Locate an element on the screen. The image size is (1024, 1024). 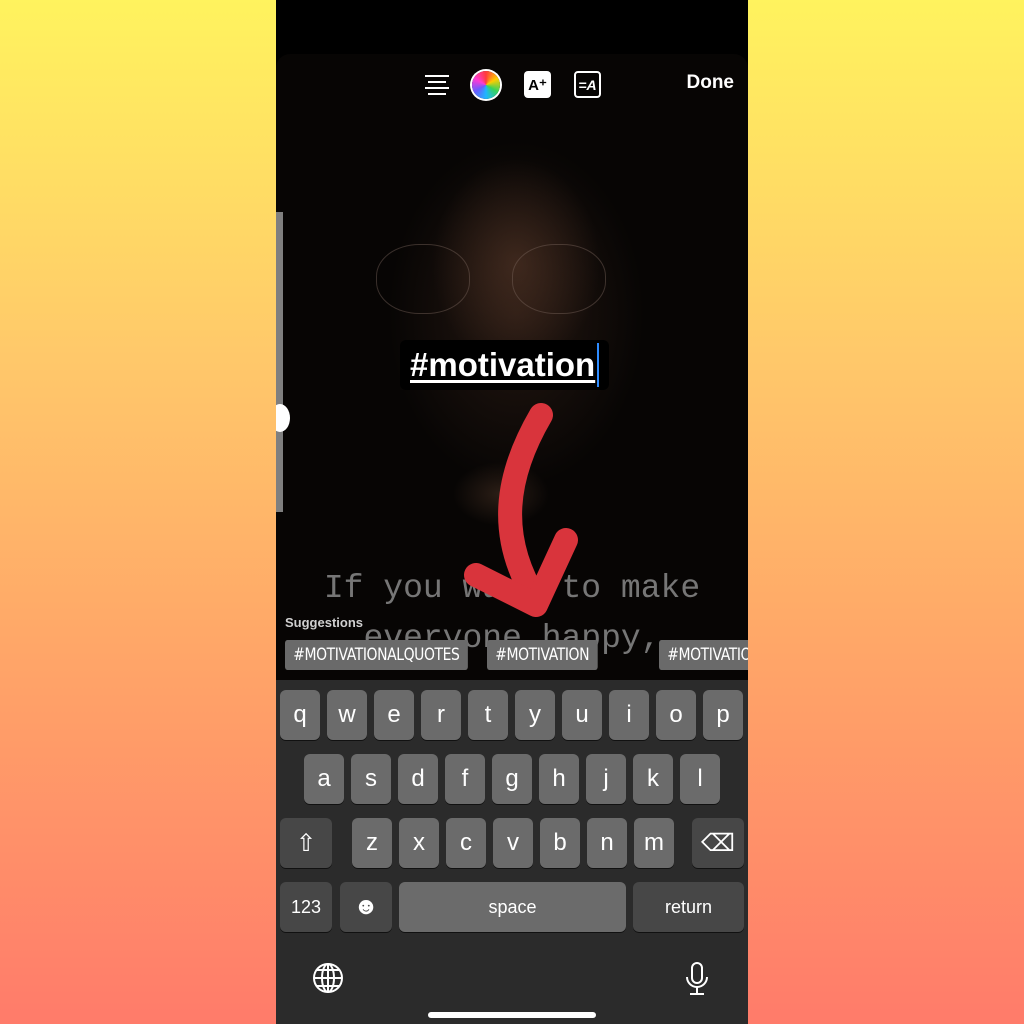
space-key: space is located at coordinates (512, 907).